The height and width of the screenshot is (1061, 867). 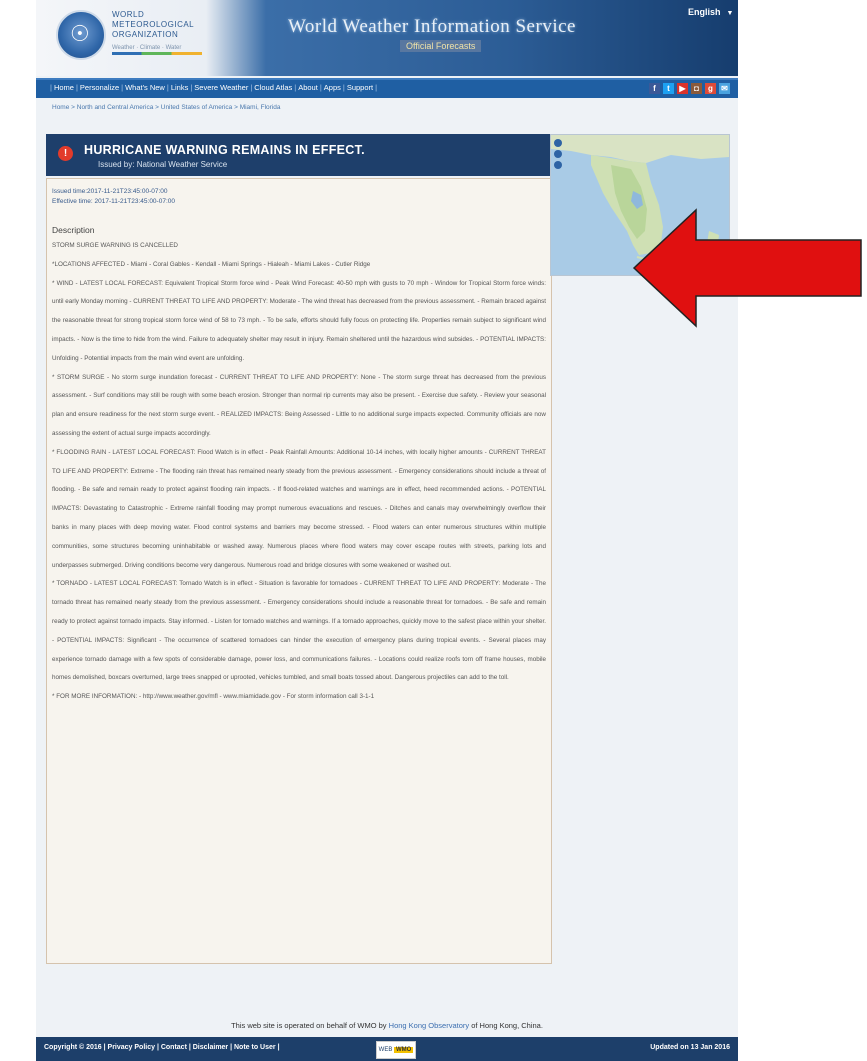 I want to click on org-name-line: WORLD, so click(x=128, y=14).